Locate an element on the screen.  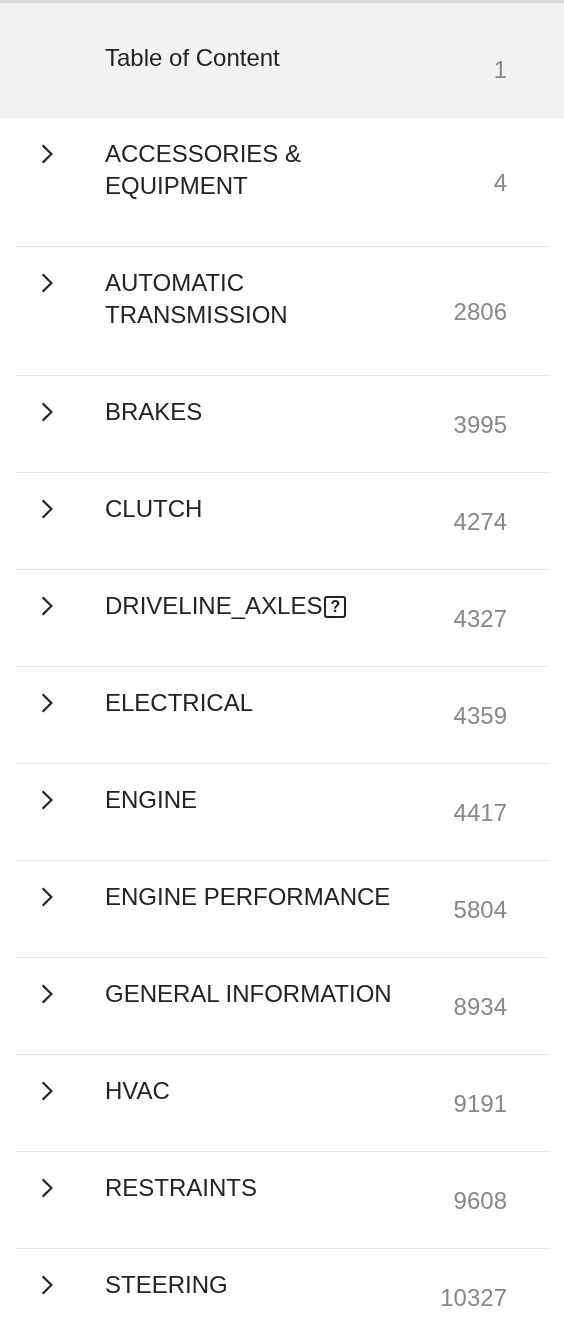
page-number: 9608 is located at coordinates (480, 1201).